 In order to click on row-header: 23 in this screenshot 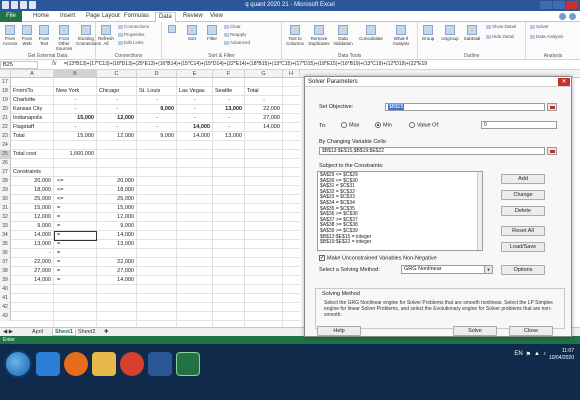, I will do `click(5, 136)`.